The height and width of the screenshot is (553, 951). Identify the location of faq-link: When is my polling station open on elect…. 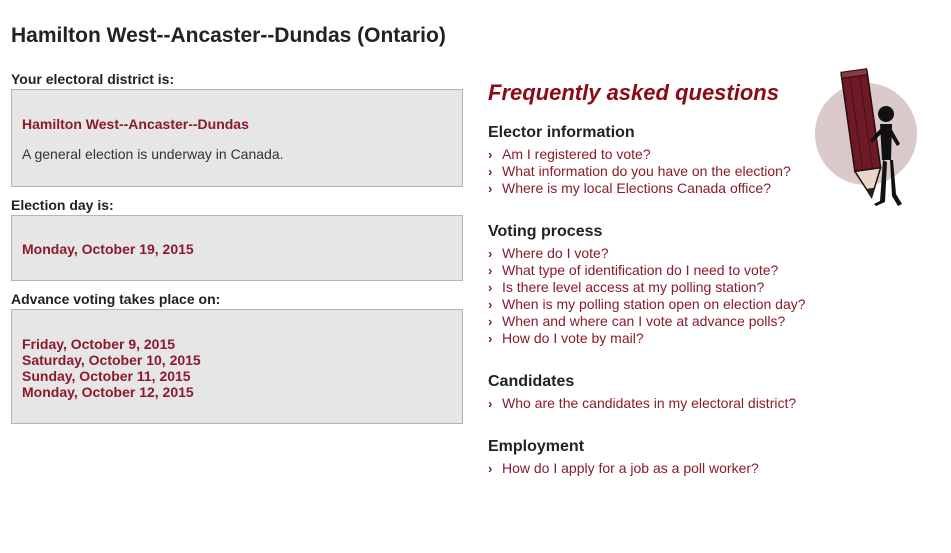
(654, 304).